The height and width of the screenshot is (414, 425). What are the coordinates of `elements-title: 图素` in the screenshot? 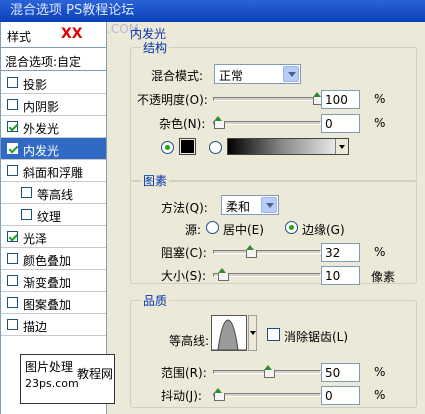 It's located at (155, 180).